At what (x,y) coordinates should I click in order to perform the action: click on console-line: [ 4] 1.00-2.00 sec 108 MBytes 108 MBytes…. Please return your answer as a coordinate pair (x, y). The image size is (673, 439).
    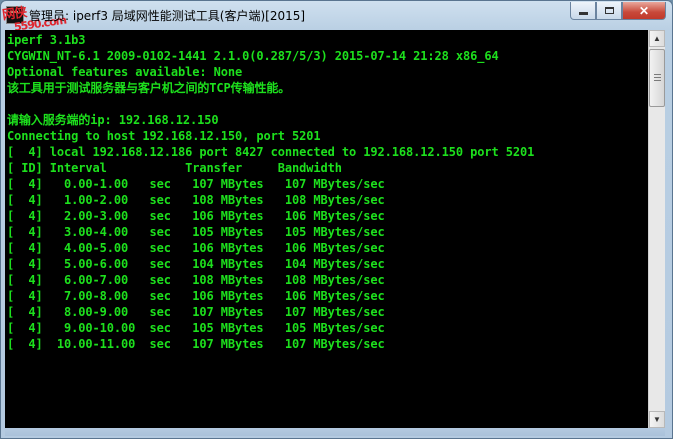
    Looking at the image, I should click on (196, 200).